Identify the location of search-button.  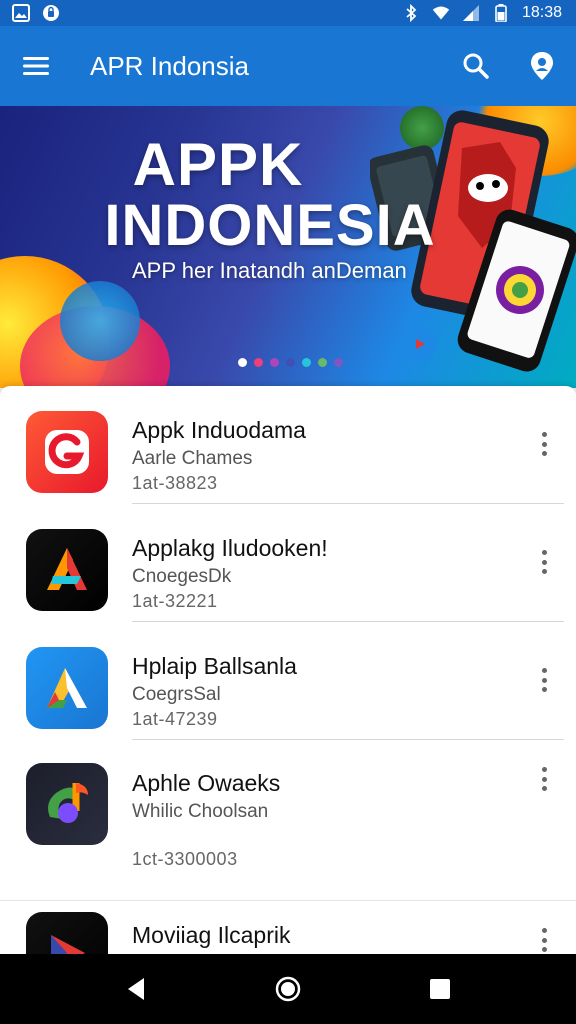
(476, 66).